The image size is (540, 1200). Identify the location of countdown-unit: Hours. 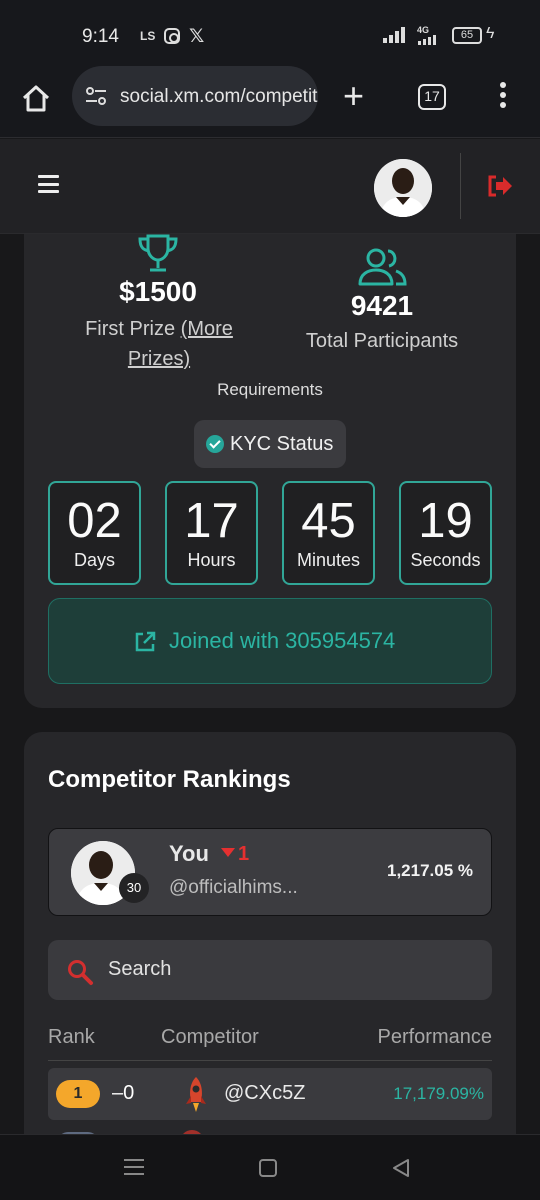
(211, 560).